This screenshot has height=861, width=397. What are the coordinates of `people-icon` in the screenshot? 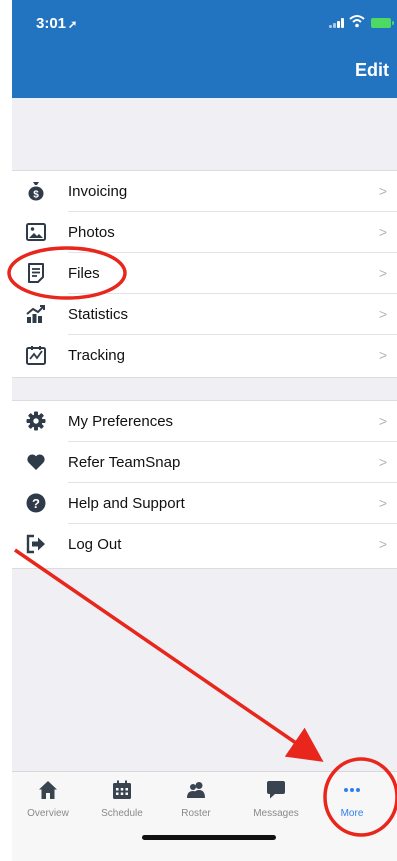 It's located at (196, 790).